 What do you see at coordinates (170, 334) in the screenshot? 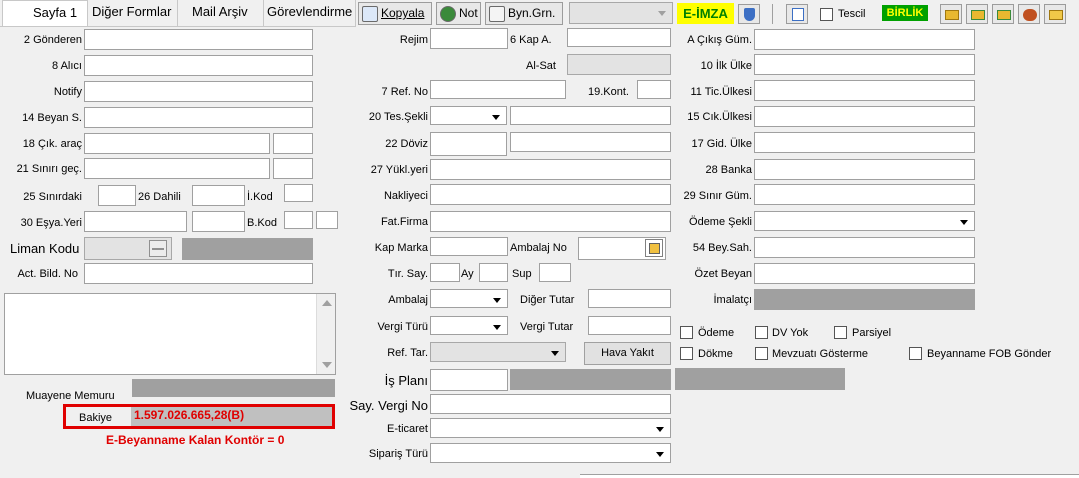
I see `notes-textarea` at bounding box center [170, 334].